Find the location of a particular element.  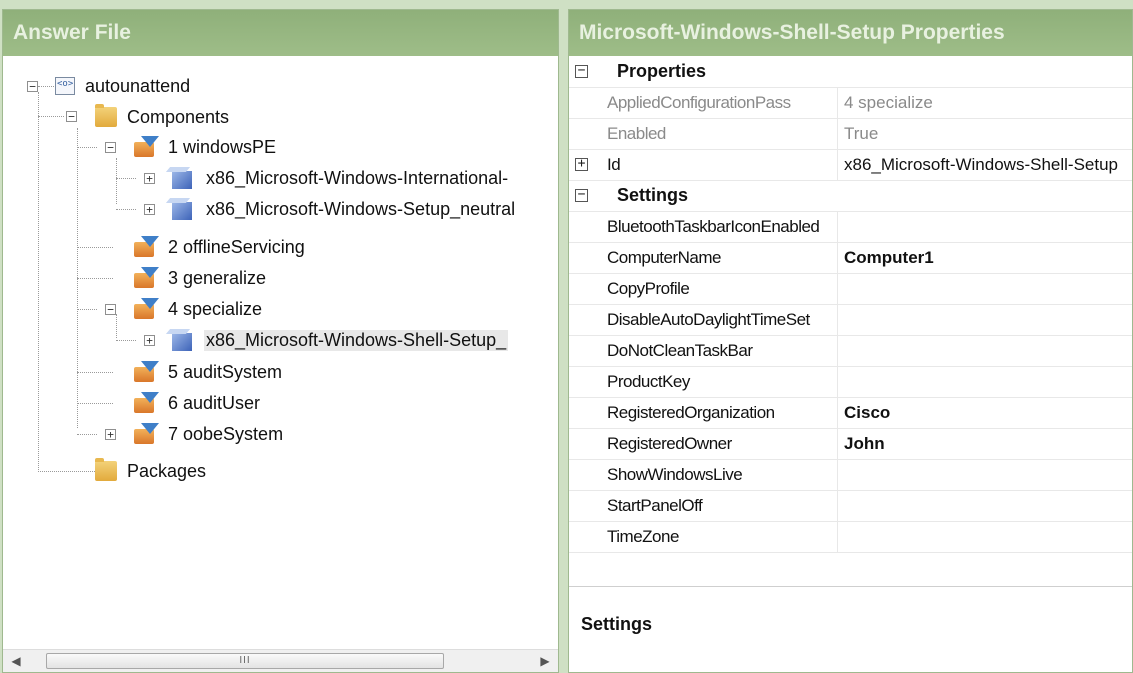

tree-node-component-setup: x86_Microsoft-Windows-Setup_neutral is located at coordinates (341, 209).